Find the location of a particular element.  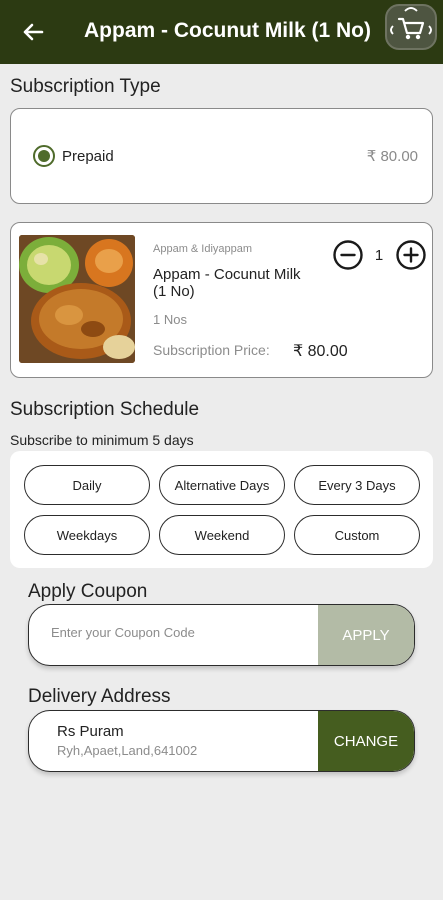

schedule-option-weekdays: Weekdays is located at coordinates (87, 535).